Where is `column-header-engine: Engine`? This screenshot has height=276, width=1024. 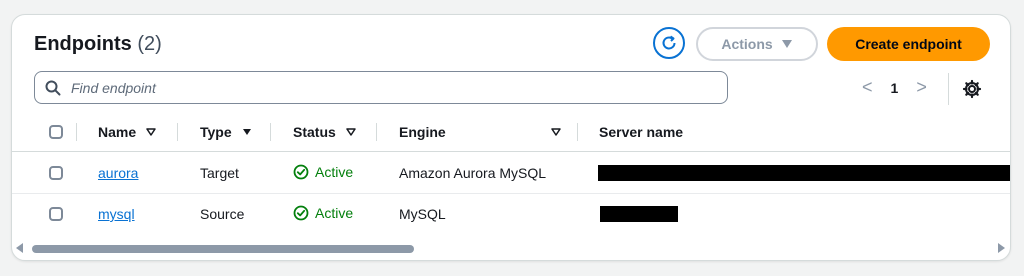 column-header-engine: Engine is located at coordinates (422, 132).